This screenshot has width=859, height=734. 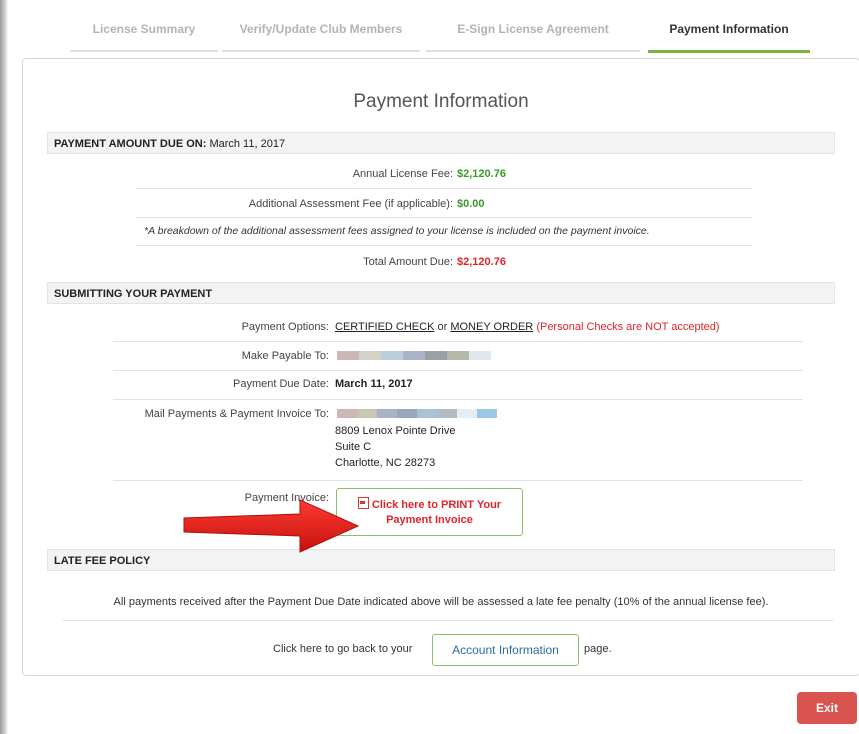 What do you see at coordinates (441, 293) in the screenshot?
I see `submitting-payment-header: SUBMITTING YOUR PAYMENT` at bounding box center [441, 293].